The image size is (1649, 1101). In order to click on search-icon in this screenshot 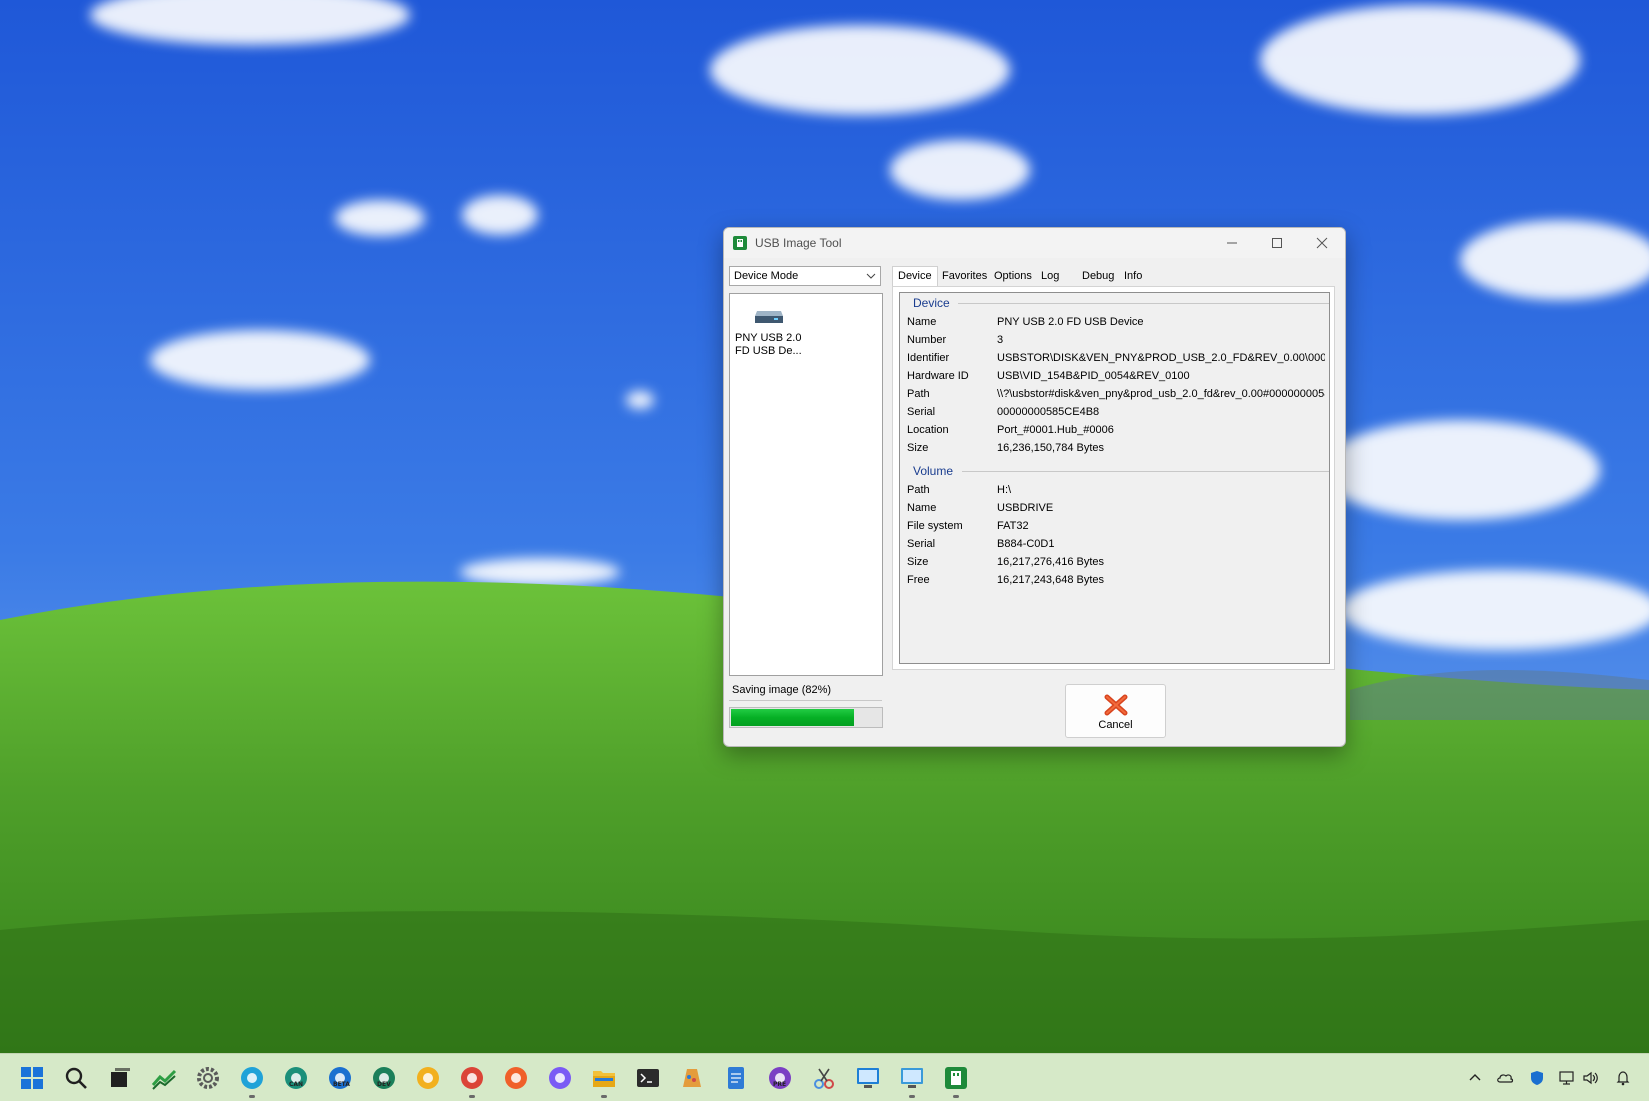, I will do `click(76, 1078)`.